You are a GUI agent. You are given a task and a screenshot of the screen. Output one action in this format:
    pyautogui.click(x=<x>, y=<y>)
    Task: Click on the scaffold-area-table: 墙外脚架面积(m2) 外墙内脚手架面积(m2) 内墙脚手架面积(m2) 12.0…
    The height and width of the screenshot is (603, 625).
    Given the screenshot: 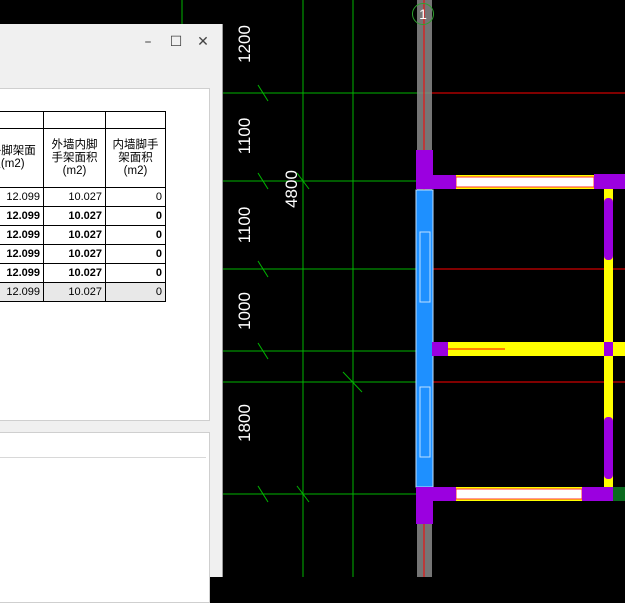 What is the action you would take?
    pyautogui.click(x=83, y=206)
    